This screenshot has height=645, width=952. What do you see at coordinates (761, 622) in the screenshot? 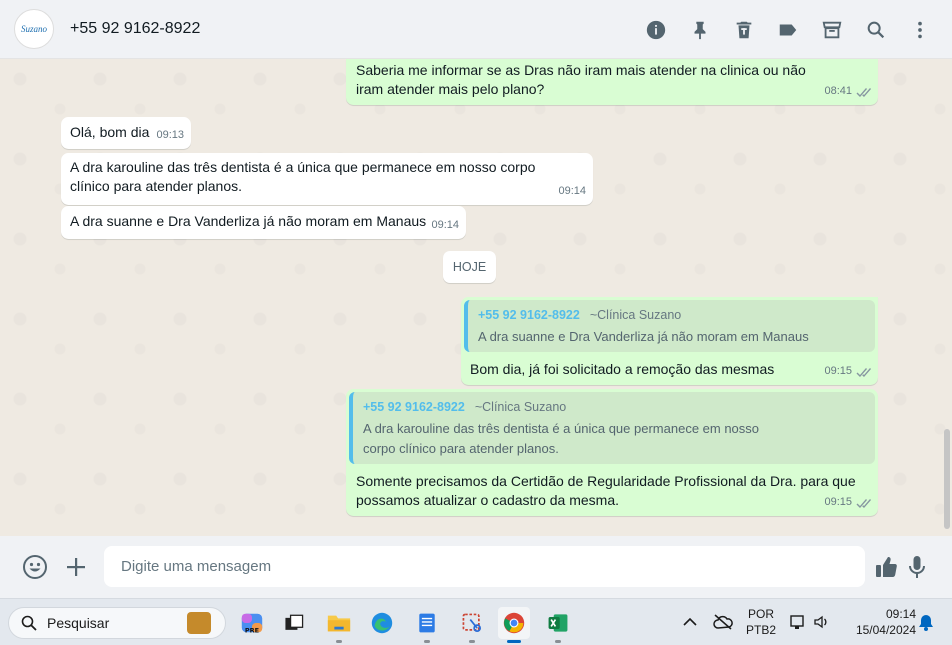
I see `input-language: POR PTB2` at bounding box center [761, 622].